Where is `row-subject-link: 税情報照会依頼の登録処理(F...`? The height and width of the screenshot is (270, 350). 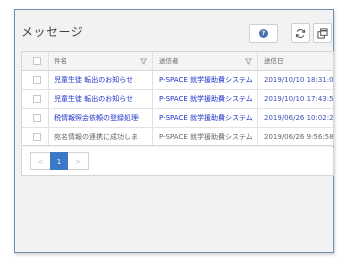
row-subject-link: 税情報照会依頼の登録処理(F... is located at coordinates (96, 118).